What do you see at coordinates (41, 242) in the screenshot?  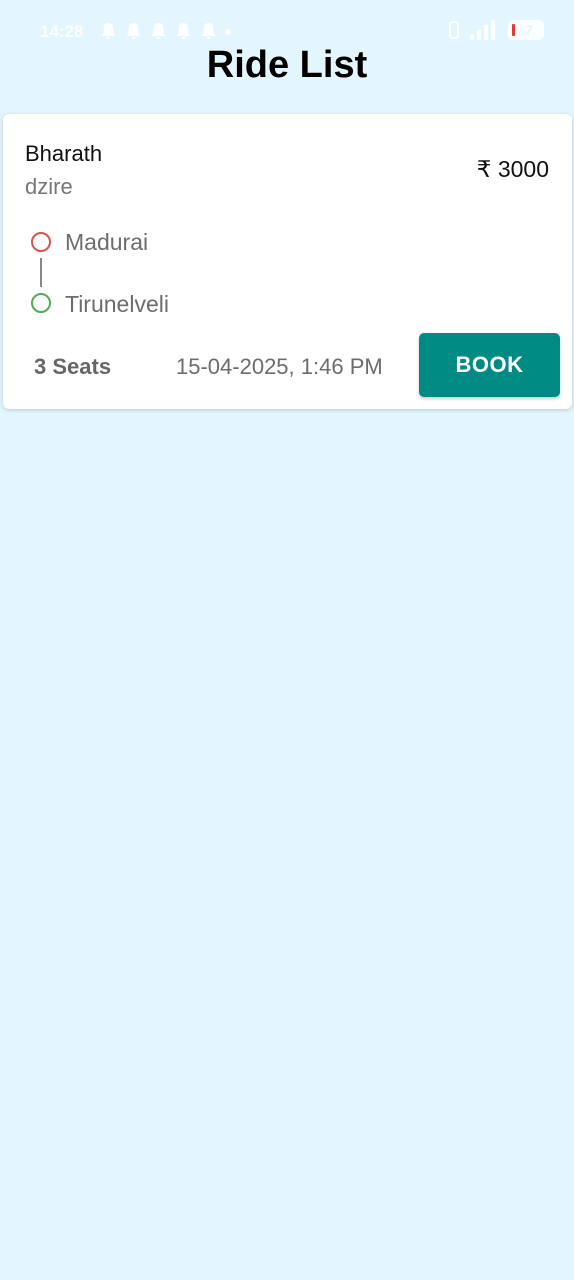 I see `origin-circle-icon` at bounding box center [41, 242].